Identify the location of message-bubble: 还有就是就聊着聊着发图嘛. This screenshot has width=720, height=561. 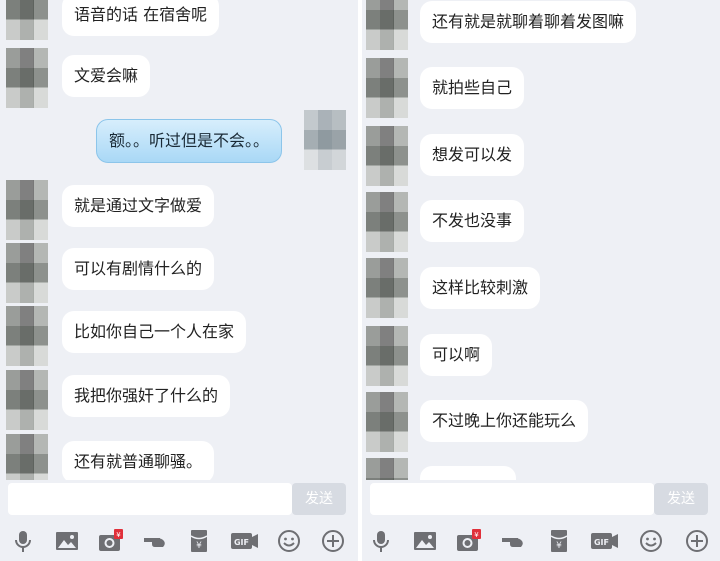
(528, 22).